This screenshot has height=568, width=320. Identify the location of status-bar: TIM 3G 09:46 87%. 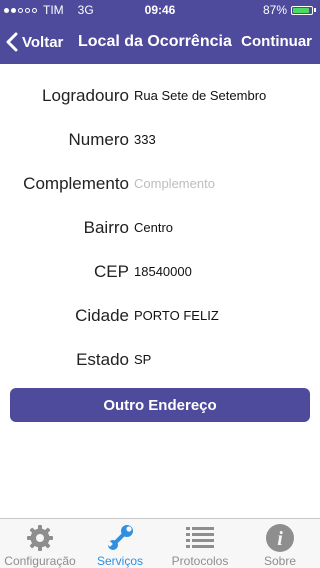
(160, 10).